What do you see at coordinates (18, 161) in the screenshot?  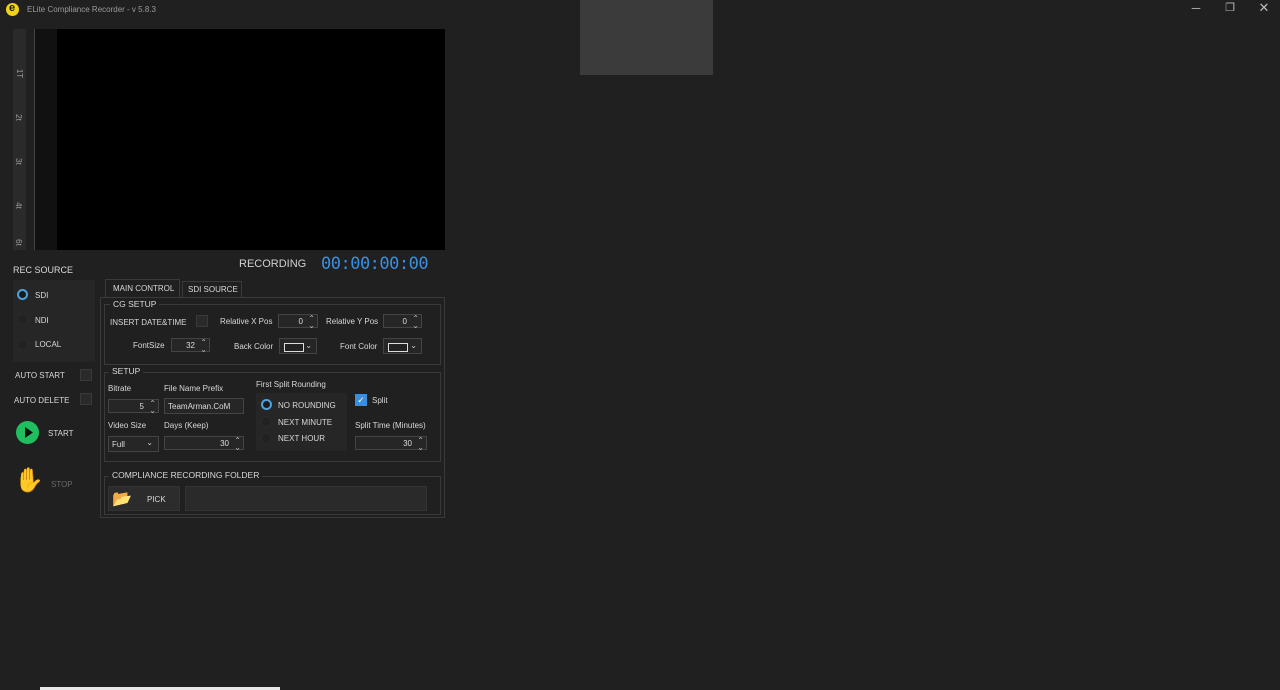 I see `ruler-mark: 3t` at bounding box center [18, 161].